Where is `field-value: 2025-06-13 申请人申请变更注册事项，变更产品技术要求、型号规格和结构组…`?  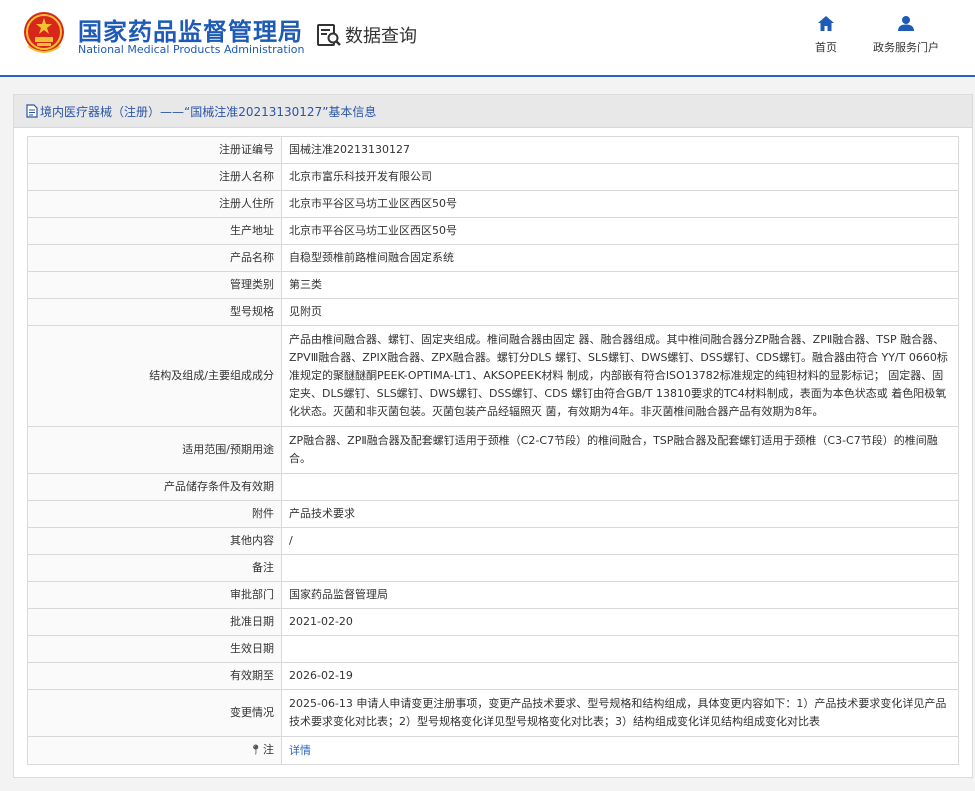
field-value: 2025-06-13 申请人申请变更注册事项，变更产品技术要求、型号规格和结构组… is located at coordinates (620, 713).